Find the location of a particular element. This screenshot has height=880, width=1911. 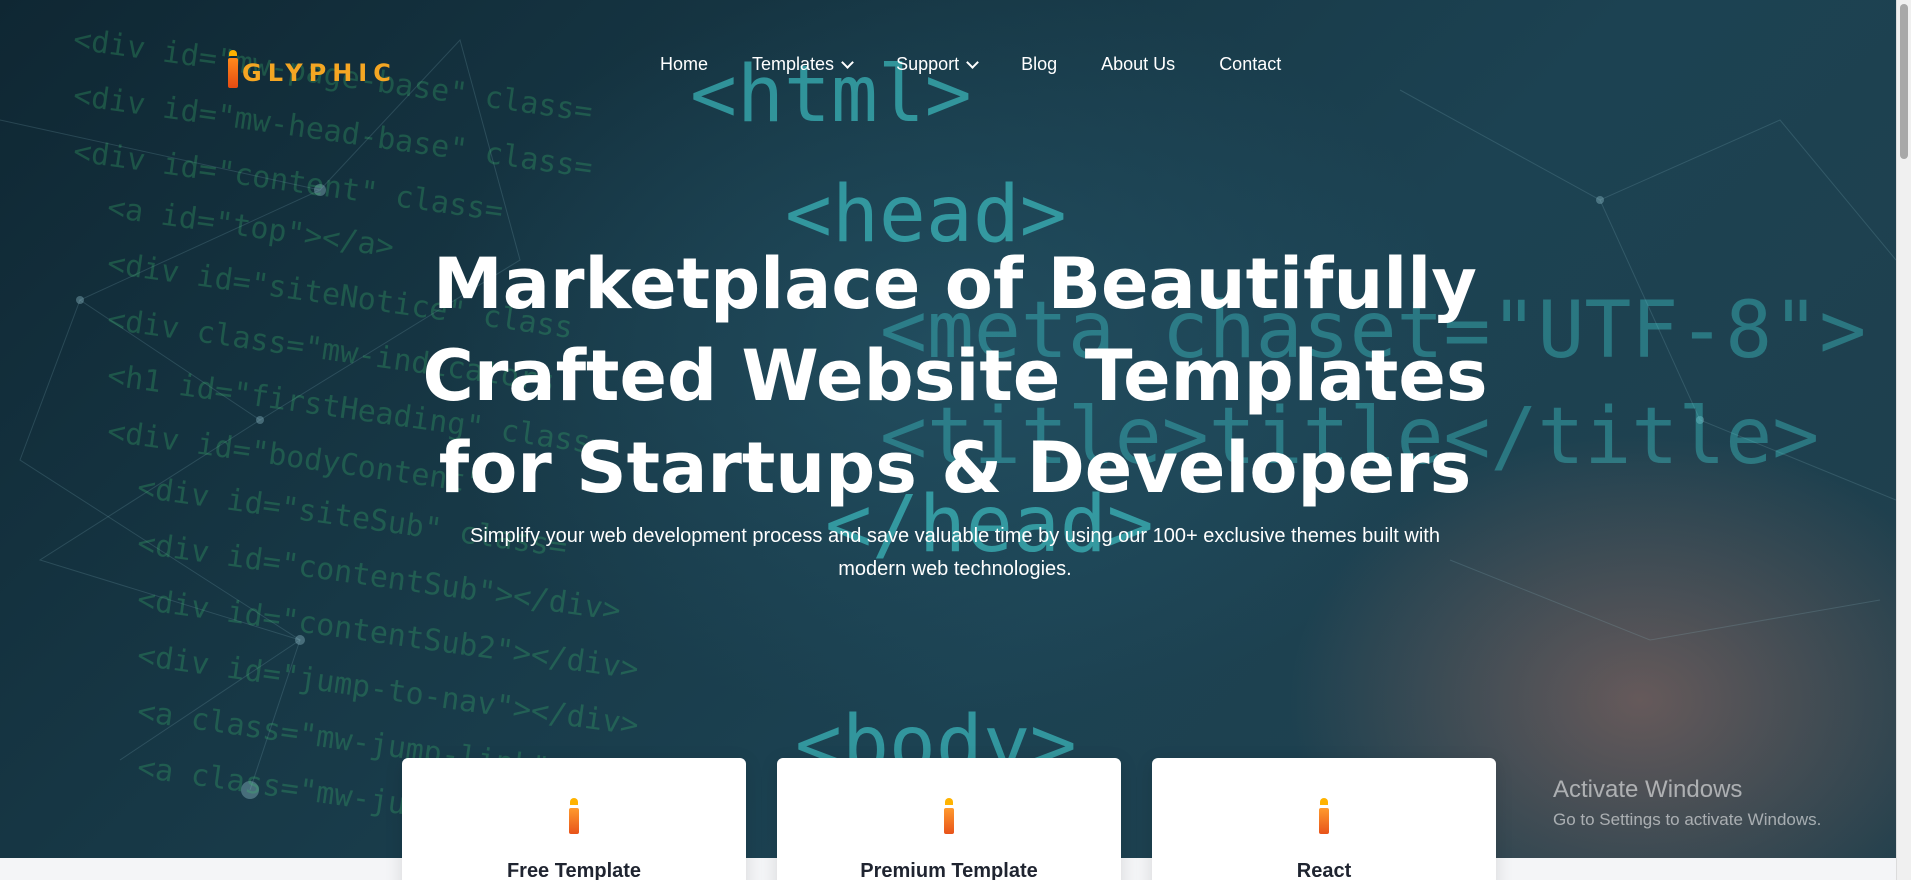

nav-item-label: Blog is located at coordinates (1039, 64).